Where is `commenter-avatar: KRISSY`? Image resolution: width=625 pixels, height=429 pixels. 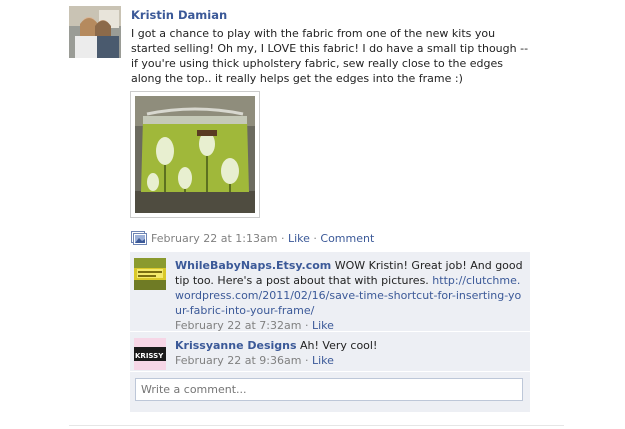
commenter-avatar: KRISSY is located at coordinates (150, 354).